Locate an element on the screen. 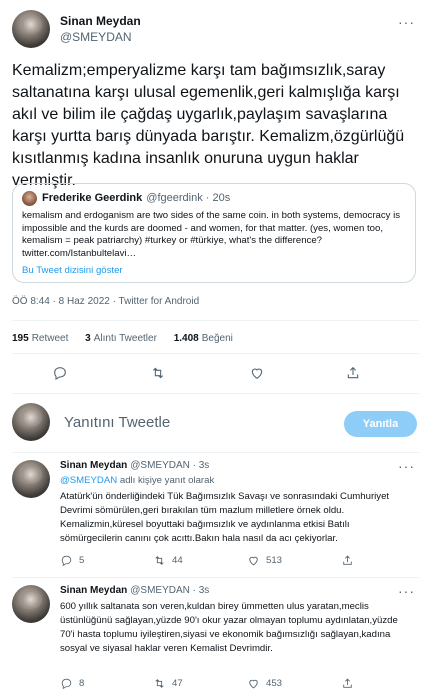  retweet-action: 44 is located at coordinates (168, 560).